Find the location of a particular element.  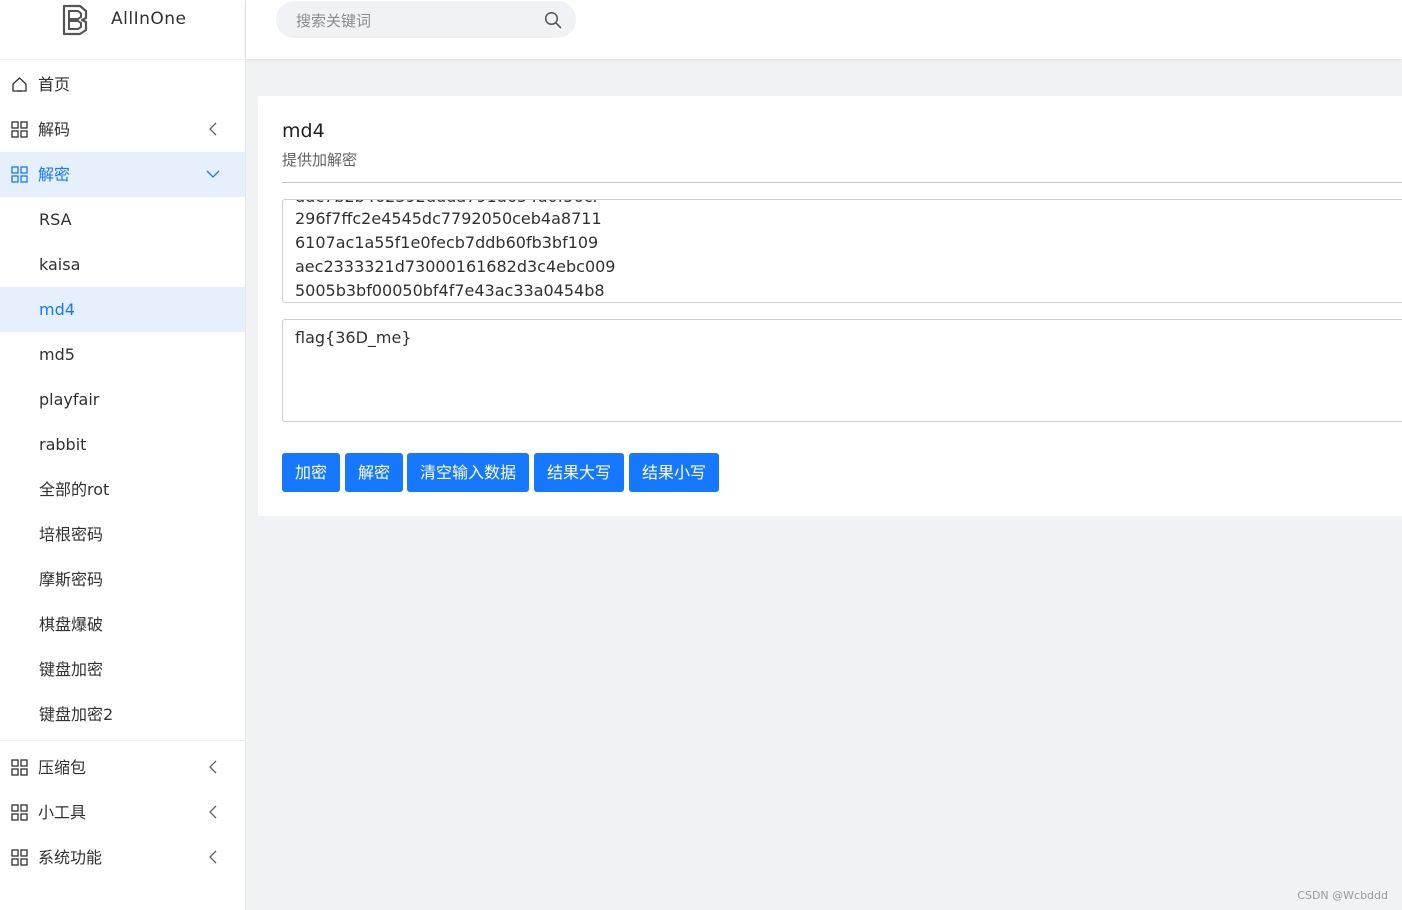

sidebar-subitem-keyboard2: 键盘加密2 is located at coordinates (122, 714).